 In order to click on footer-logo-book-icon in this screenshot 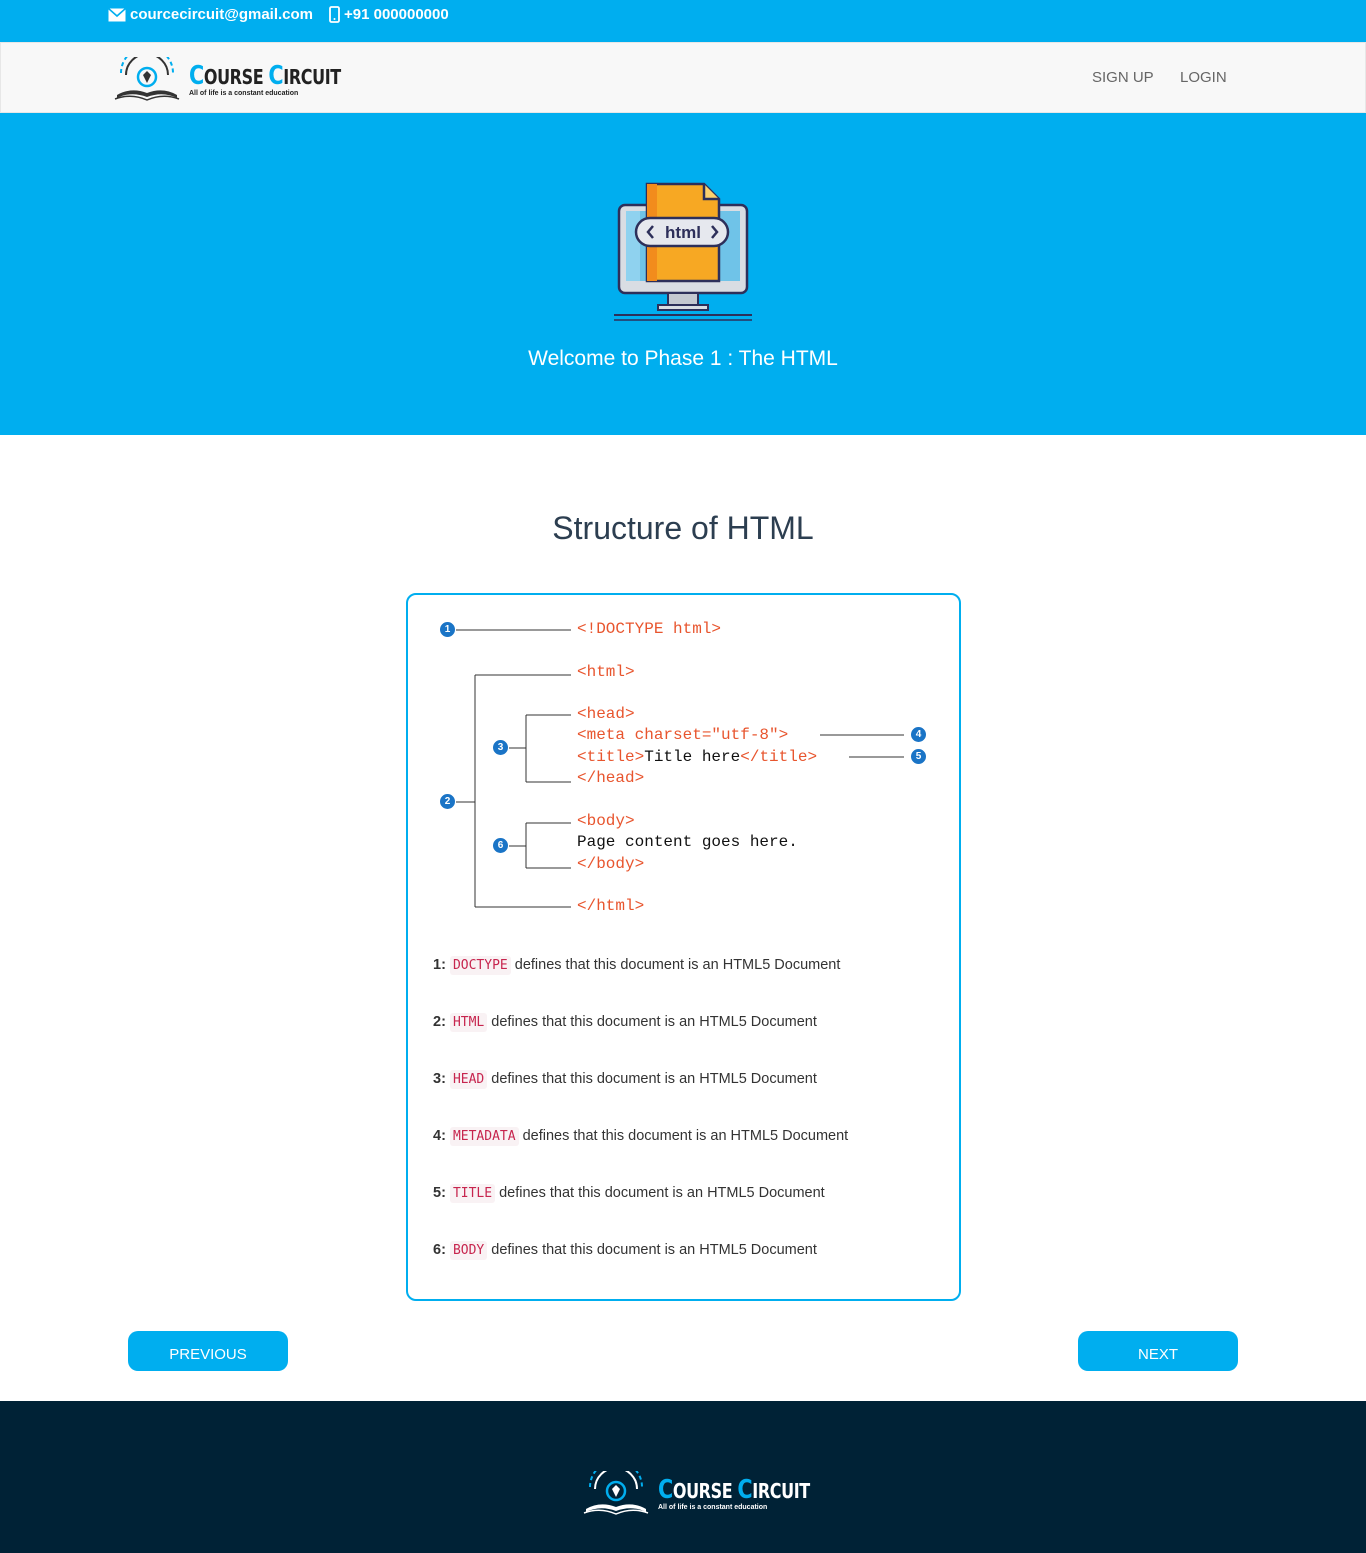, I will do `click(616, 1493)`.